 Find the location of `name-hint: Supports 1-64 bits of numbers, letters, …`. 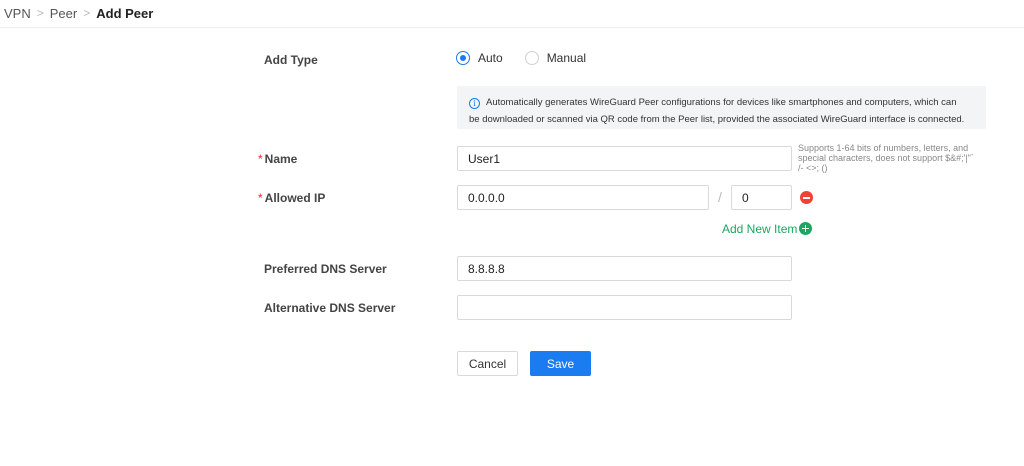

name-hint: Supports 1-64 bits of numbers, letters, … is located at coordinates (886, 158).